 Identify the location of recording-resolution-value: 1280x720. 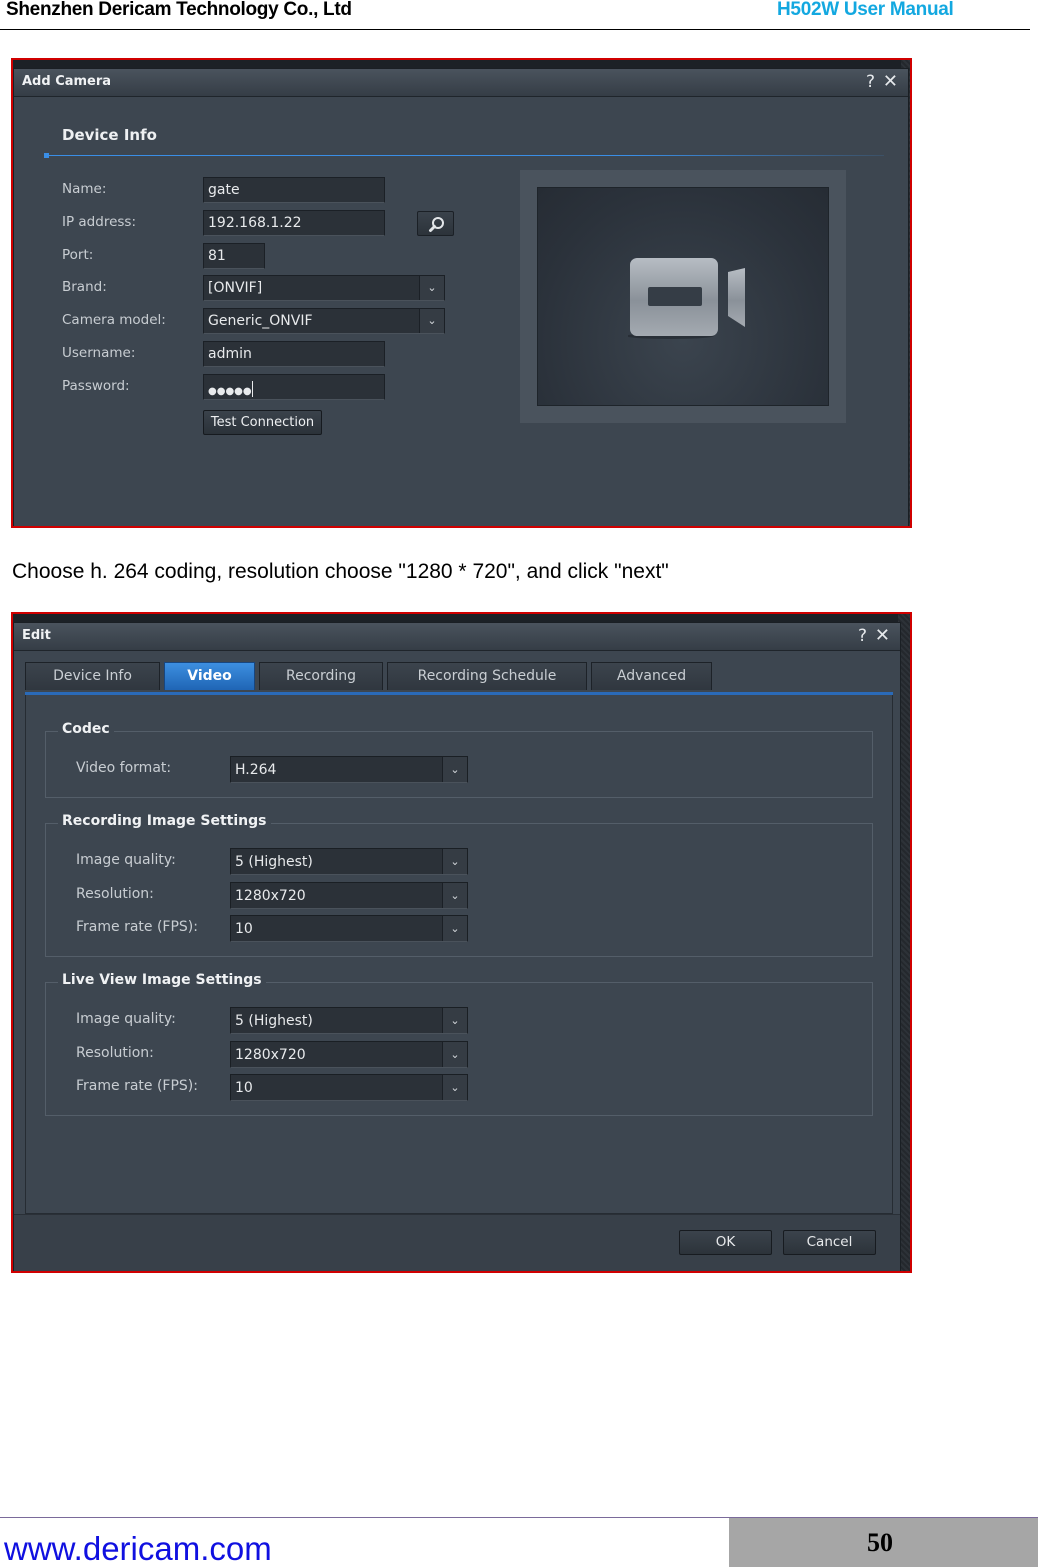
(270, 896).